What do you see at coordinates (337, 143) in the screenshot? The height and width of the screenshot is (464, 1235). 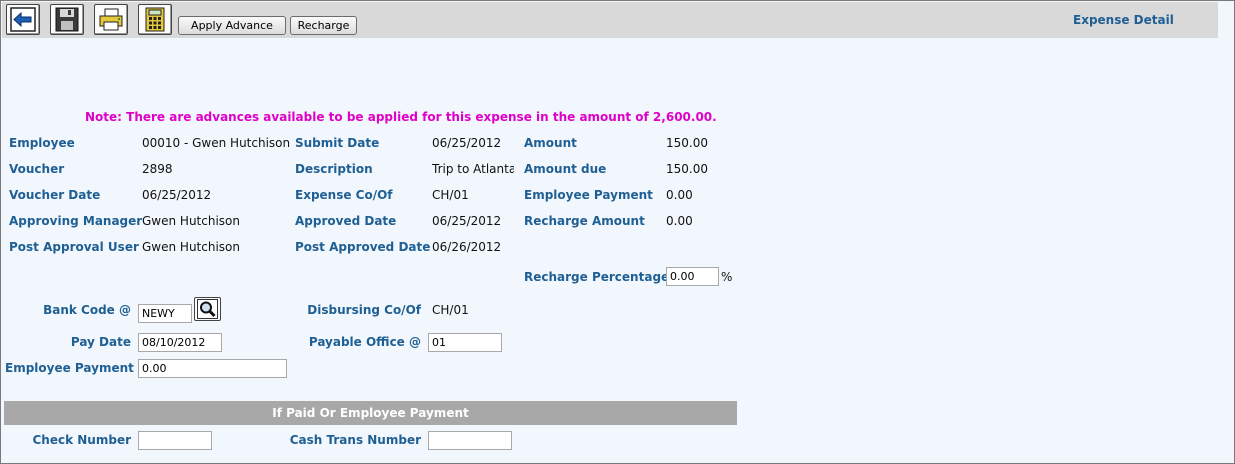 I see `submit-date-label: Submit Date` at bounding box center [337, 143].